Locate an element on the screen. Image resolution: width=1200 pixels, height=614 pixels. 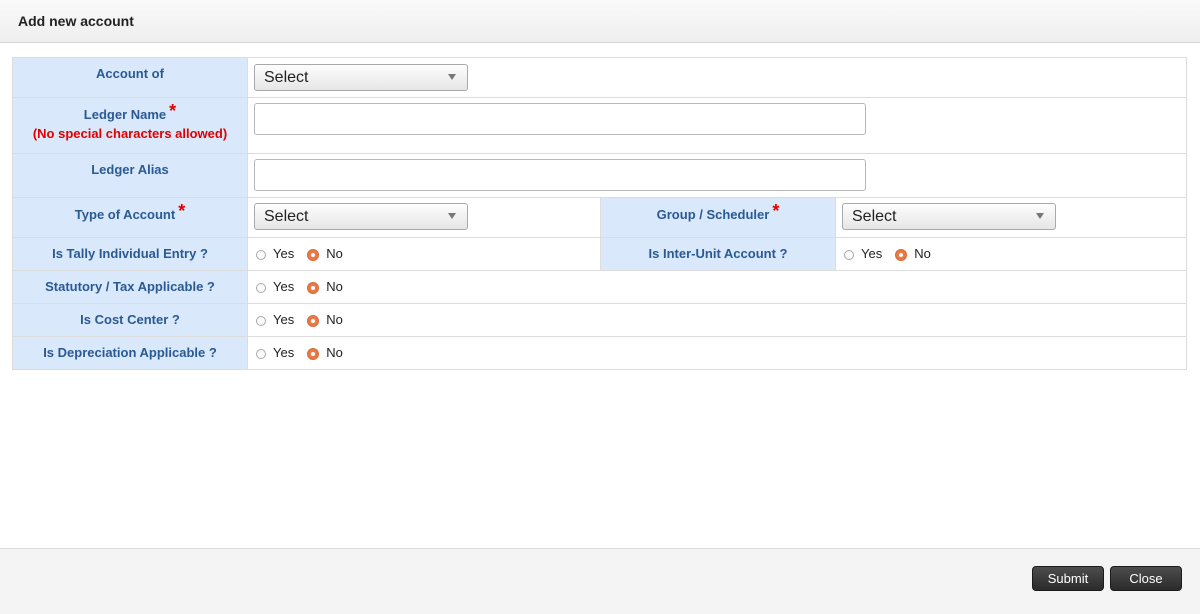
dialog-footer: Submit Close is located at coordinates (600, 581).